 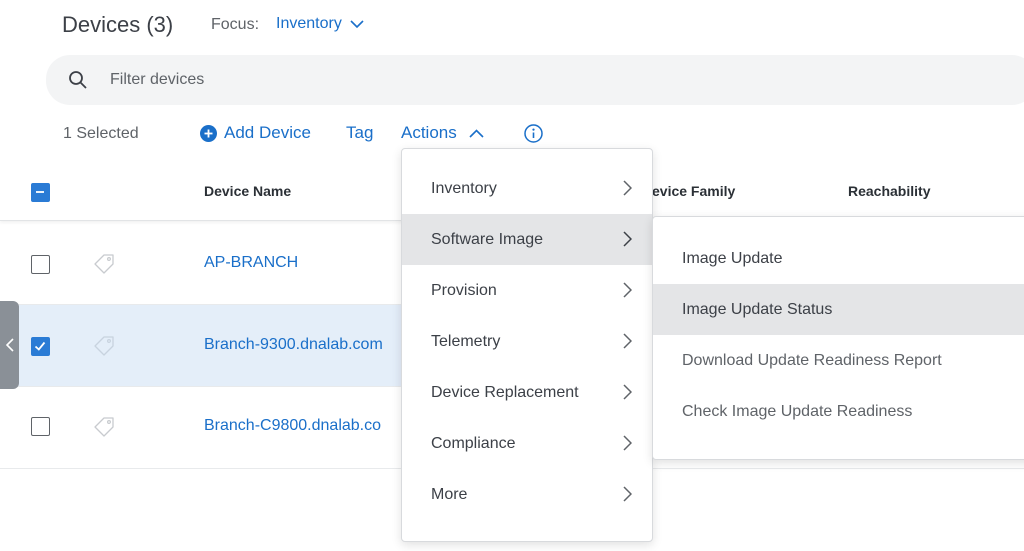 I want to click on menu-item-provision: Provision, so click(x=527, y=290).